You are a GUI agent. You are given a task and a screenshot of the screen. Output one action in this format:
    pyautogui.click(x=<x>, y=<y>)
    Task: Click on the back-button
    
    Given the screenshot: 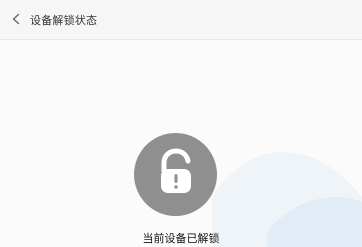 What is the action you would take?
    pyautogui.click(x=16, y=20)
    